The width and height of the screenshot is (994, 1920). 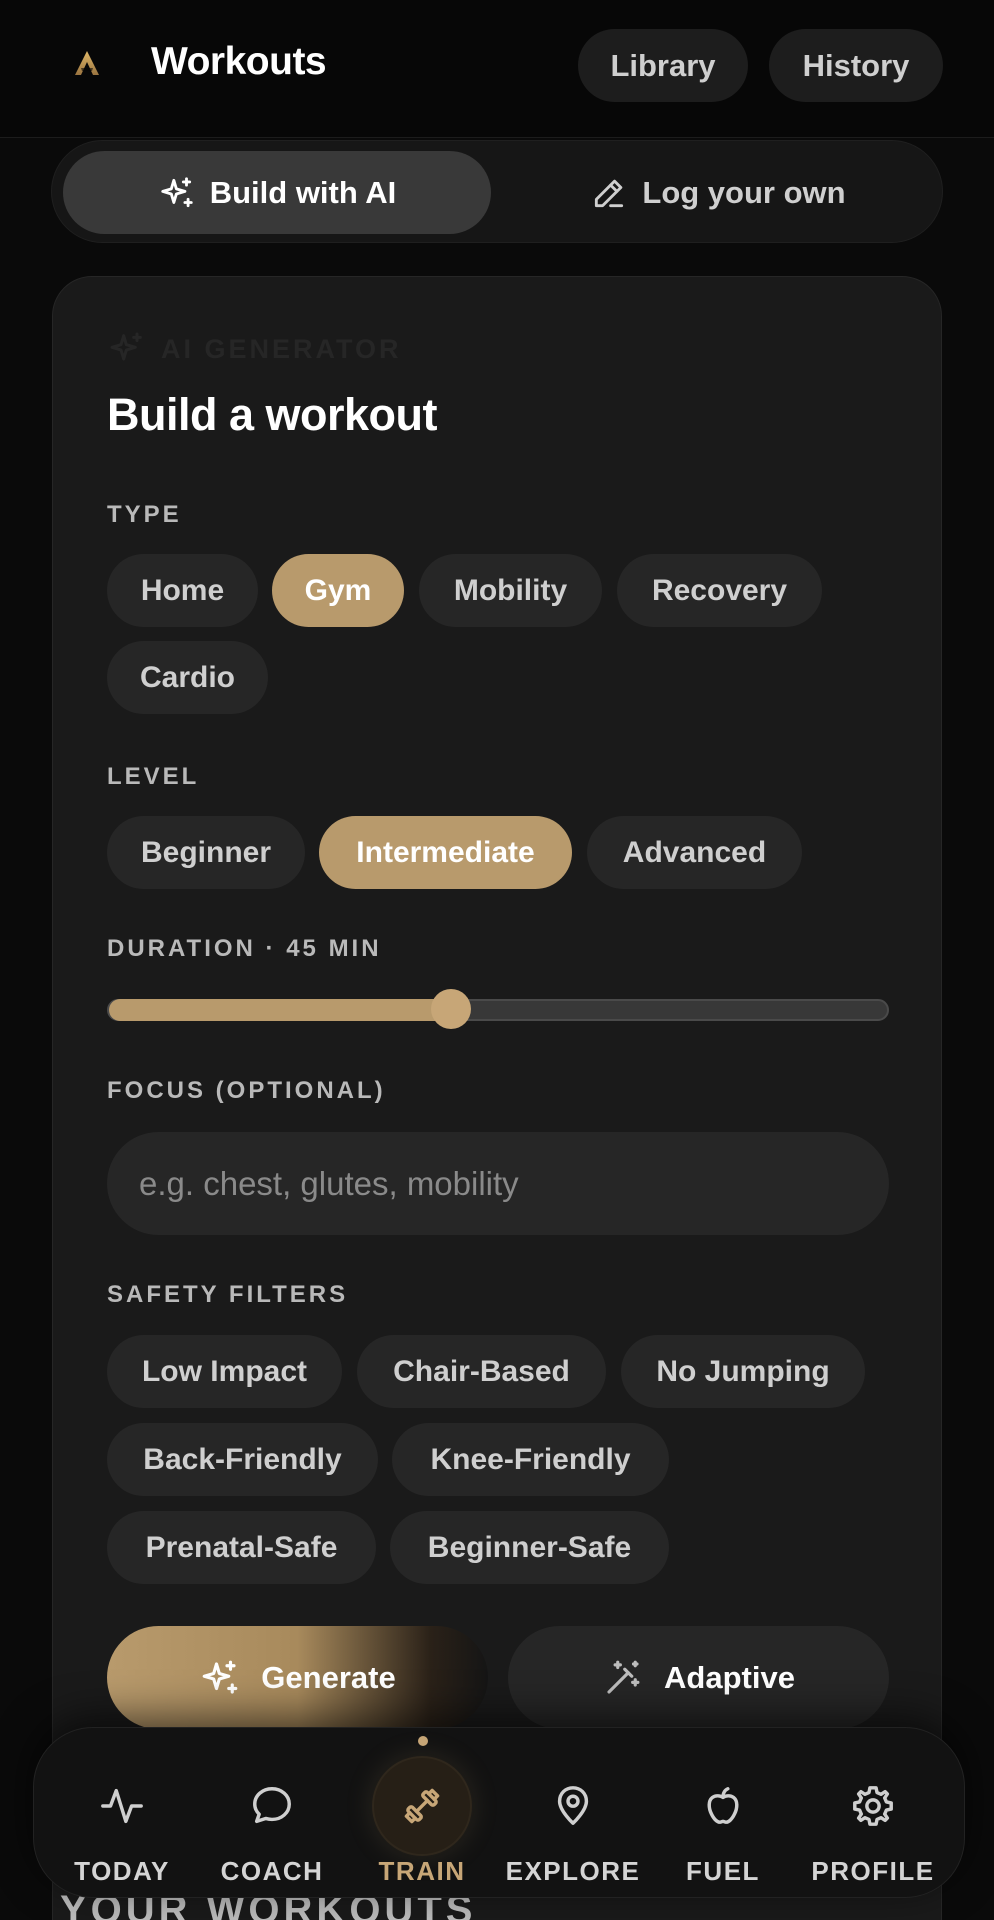 I want to click on generate-button: Generate, so click(x=297, y=1677).